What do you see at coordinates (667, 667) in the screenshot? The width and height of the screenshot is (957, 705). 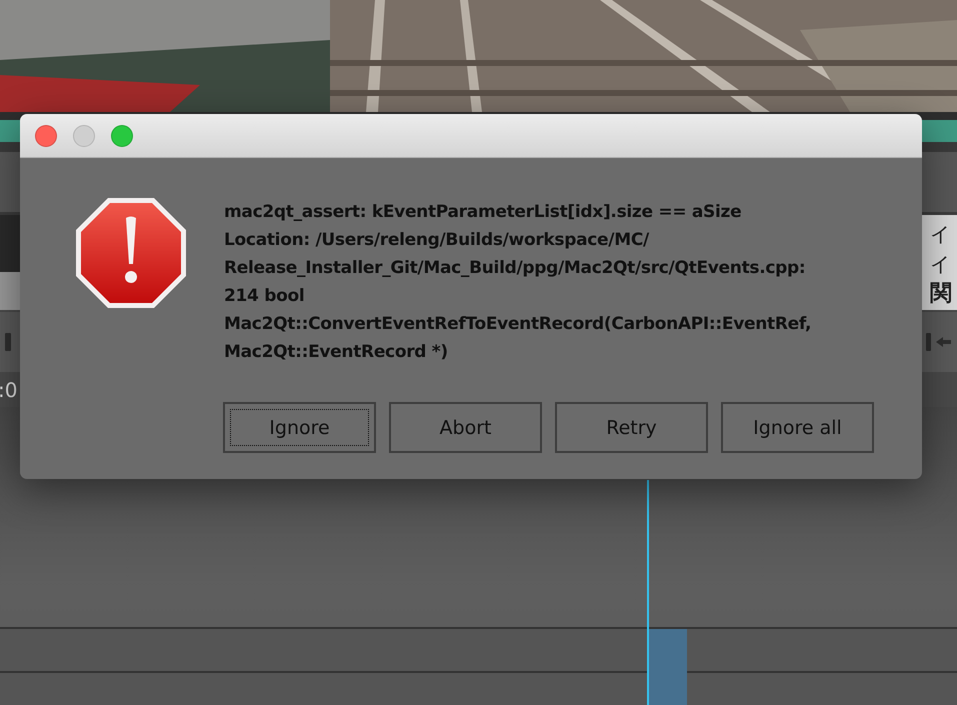 I see `timeline-clip` at bounding box center [667, 667].